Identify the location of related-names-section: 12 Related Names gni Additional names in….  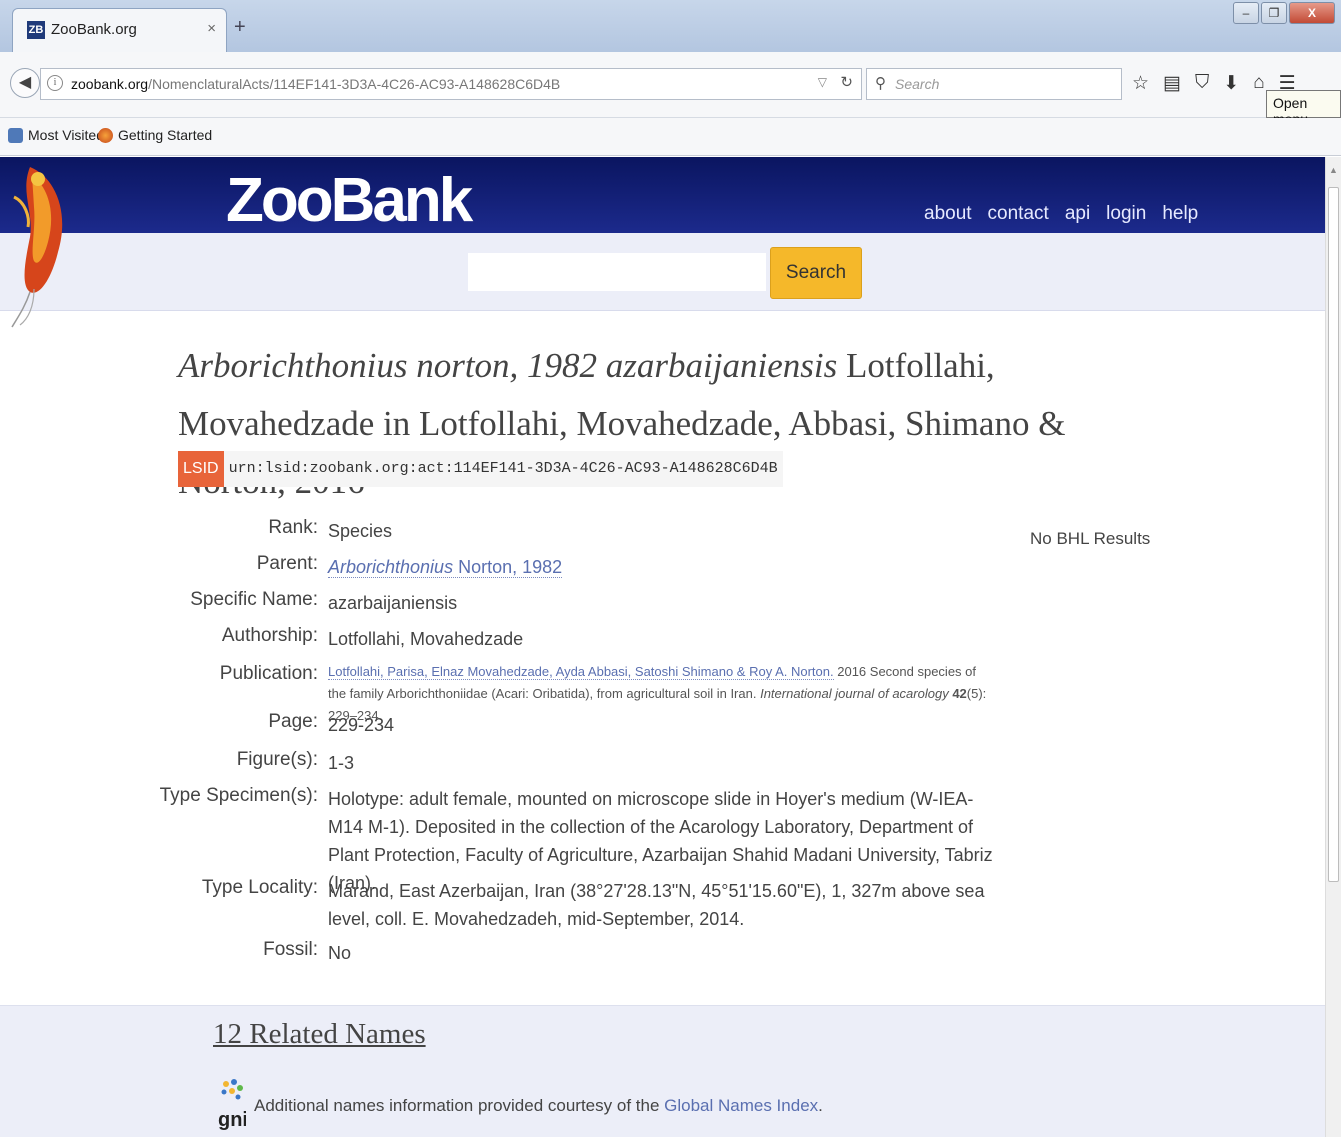
(662, 1071).